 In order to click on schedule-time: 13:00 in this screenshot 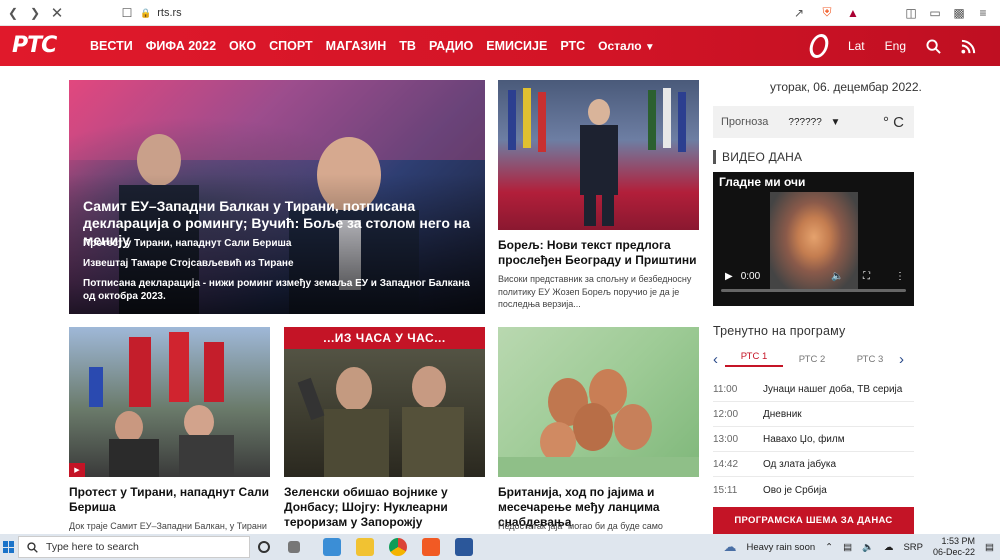, I will do `click(726, 439)`.